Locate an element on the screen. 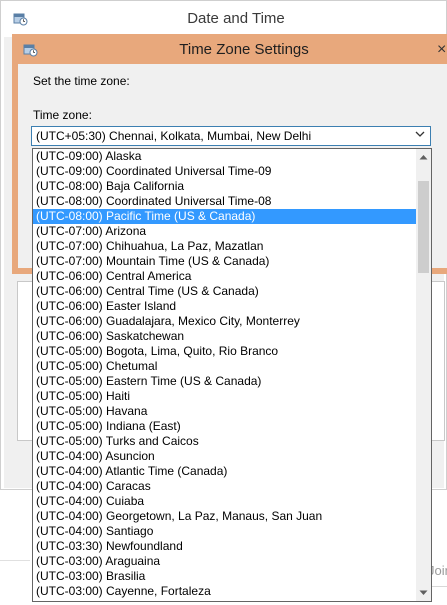 This screenshot has width=447, height=605. close-button: × is located at coordinates (442, 50).